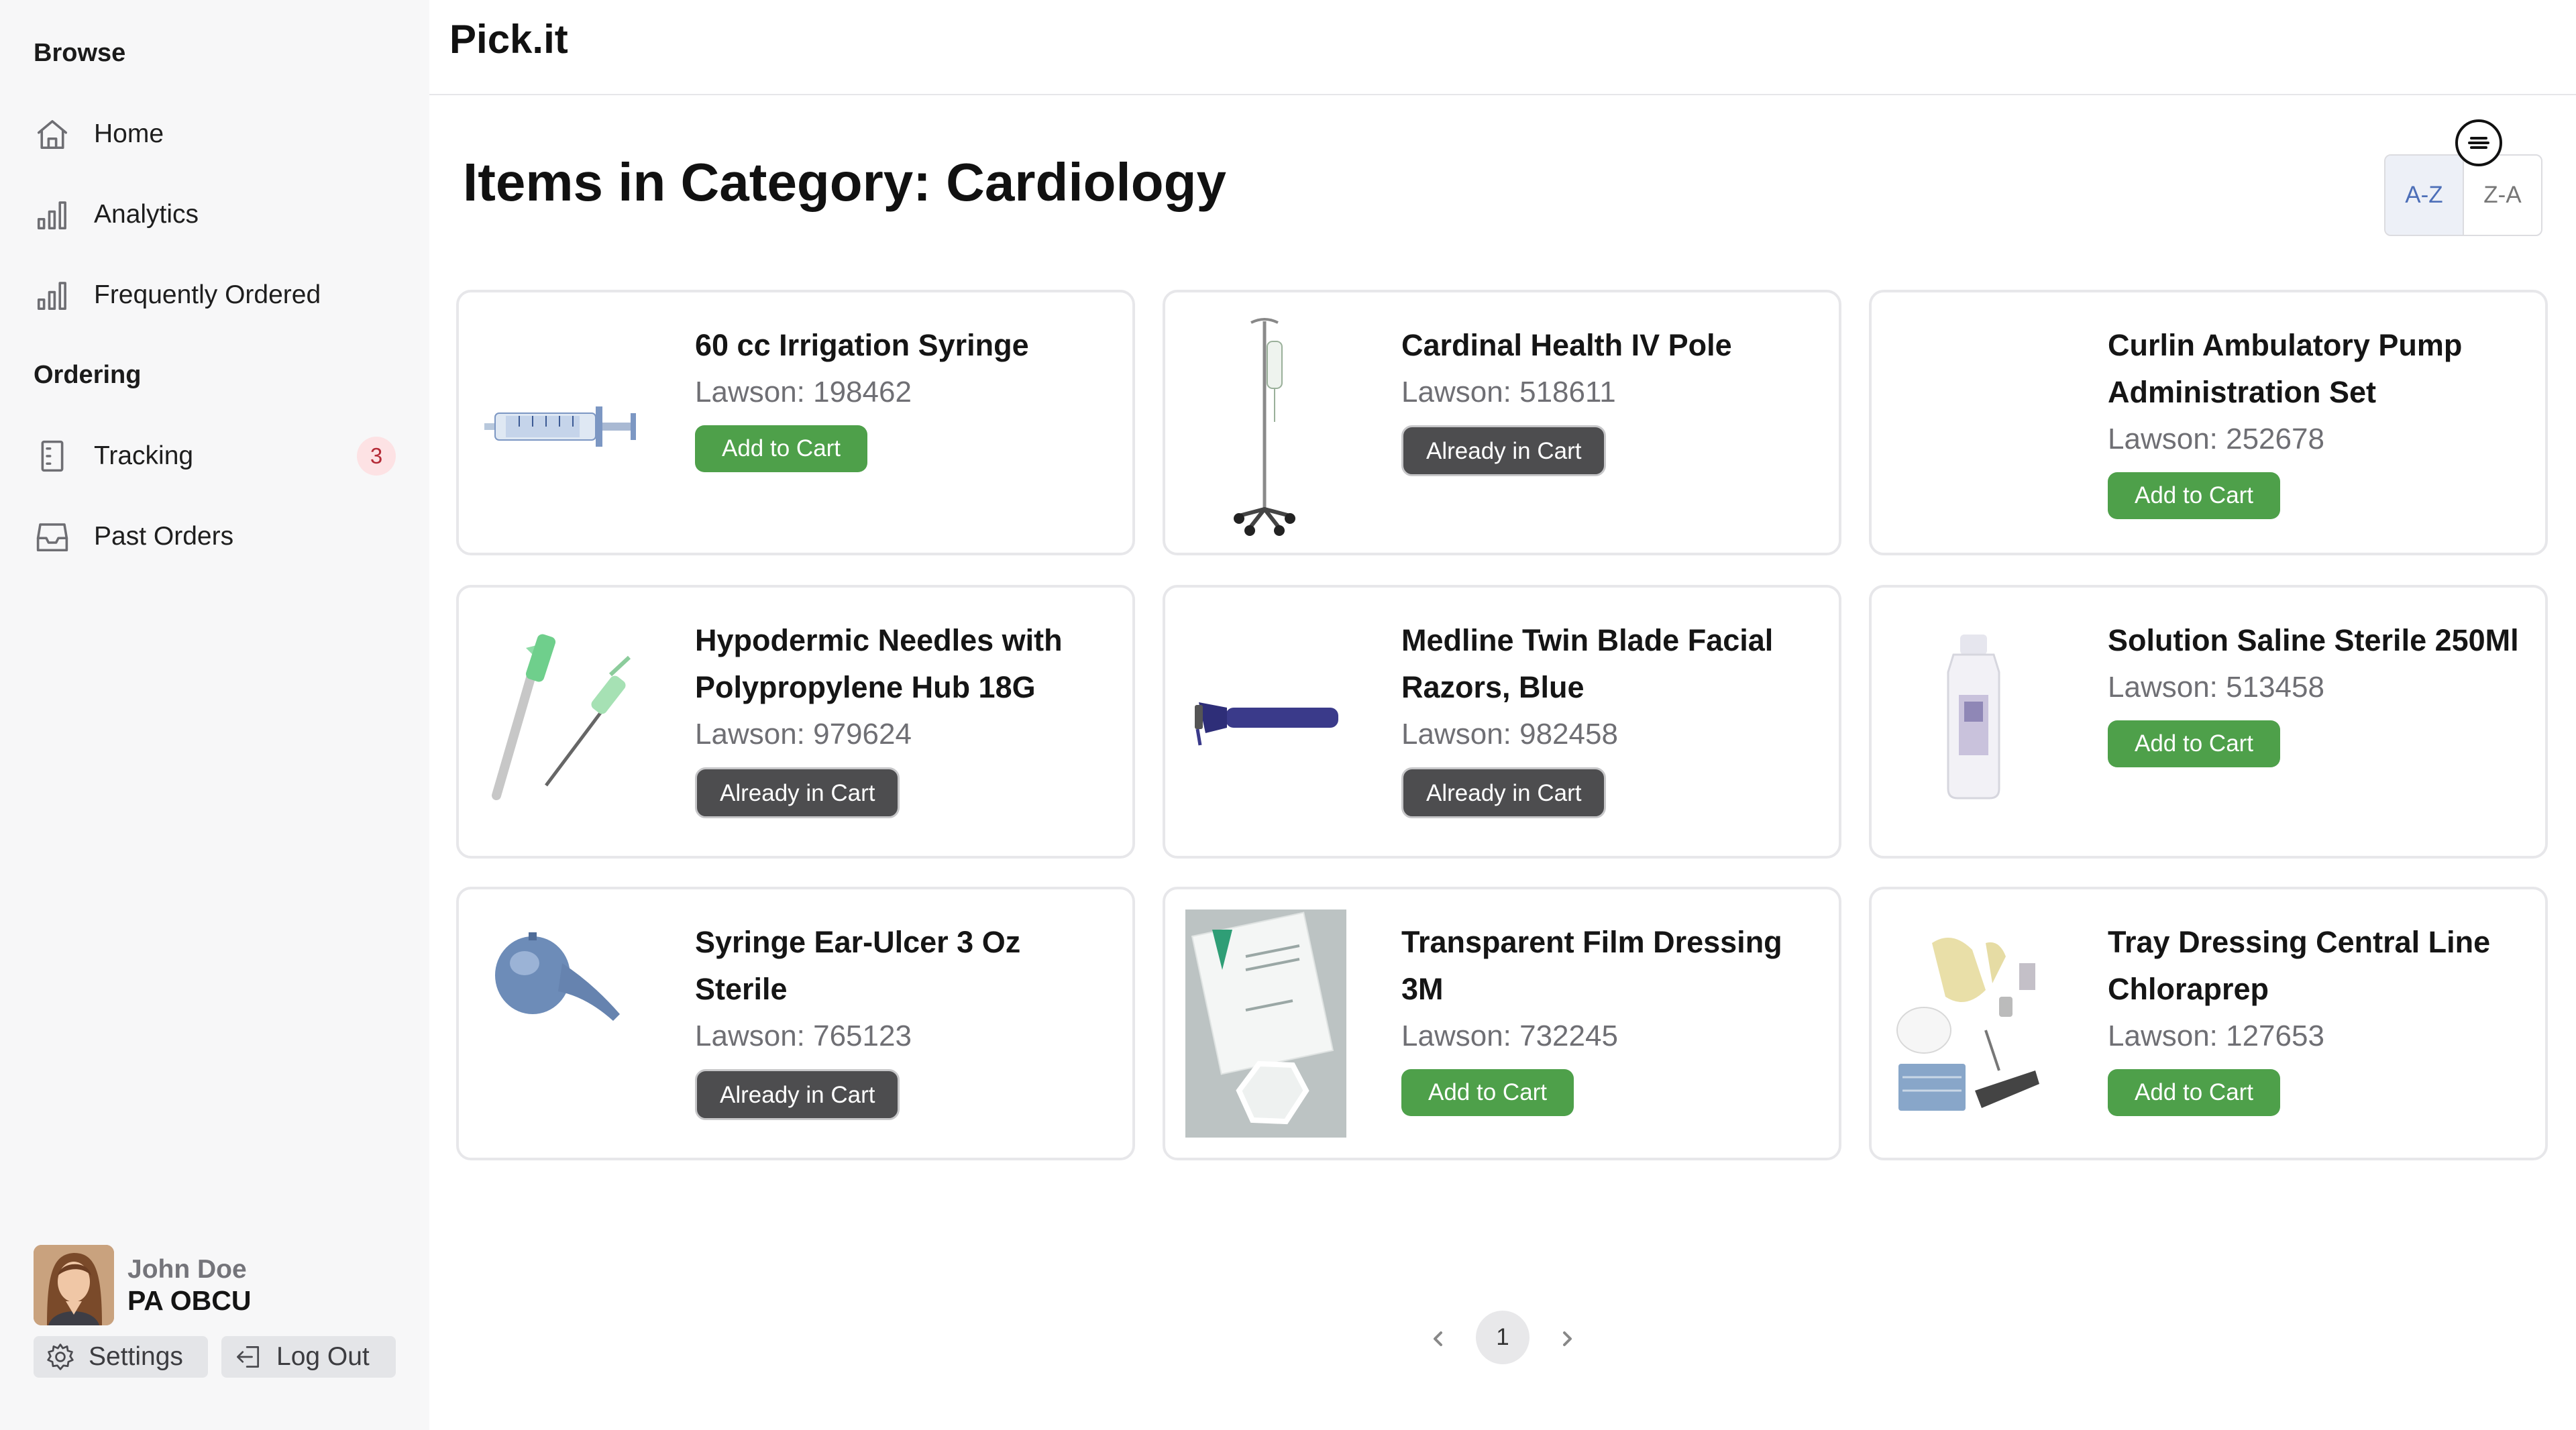  I want to click on product-name: Syringe Ear-Ulcer 3 Oz Sterile, so click(905, 966).